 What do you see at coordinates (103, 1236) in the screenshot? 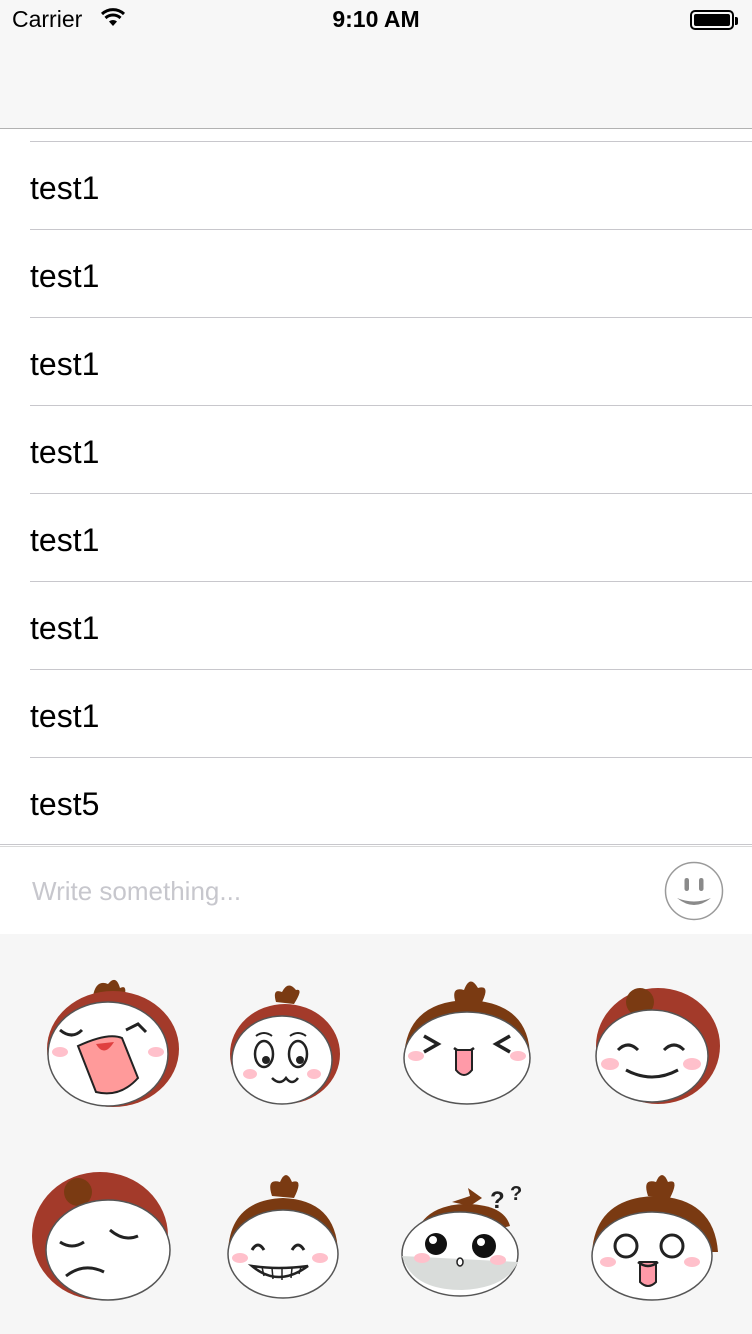
I see `sticker-sleepy-icon` at bounding box center [103, 1236].